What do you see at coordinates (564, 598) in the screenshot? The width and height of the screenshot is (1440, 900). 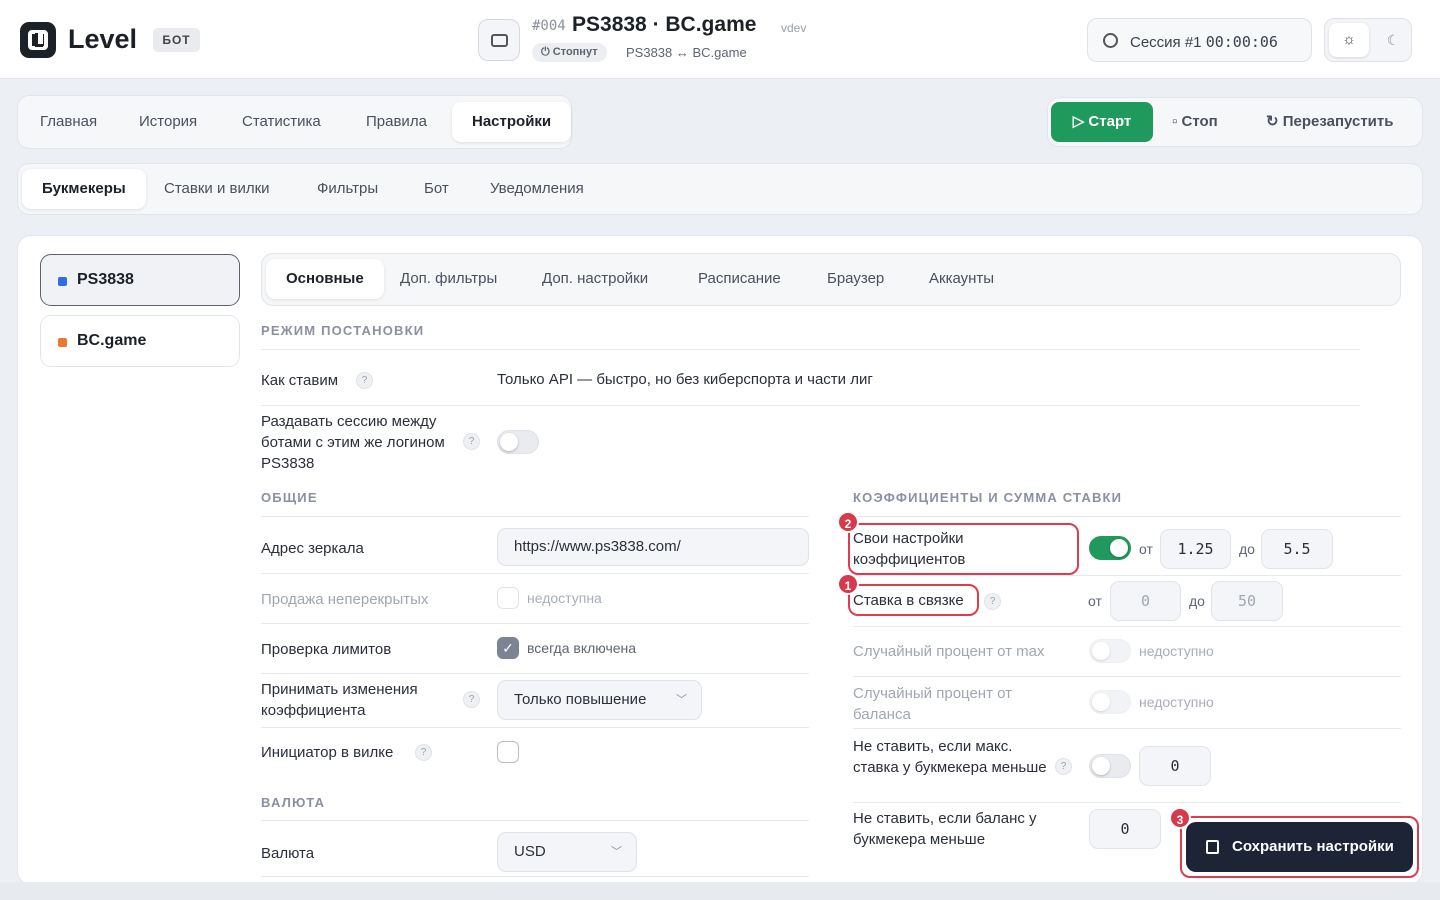 I see `unmatched-value: недоступна` at bounding box center [564, 598].